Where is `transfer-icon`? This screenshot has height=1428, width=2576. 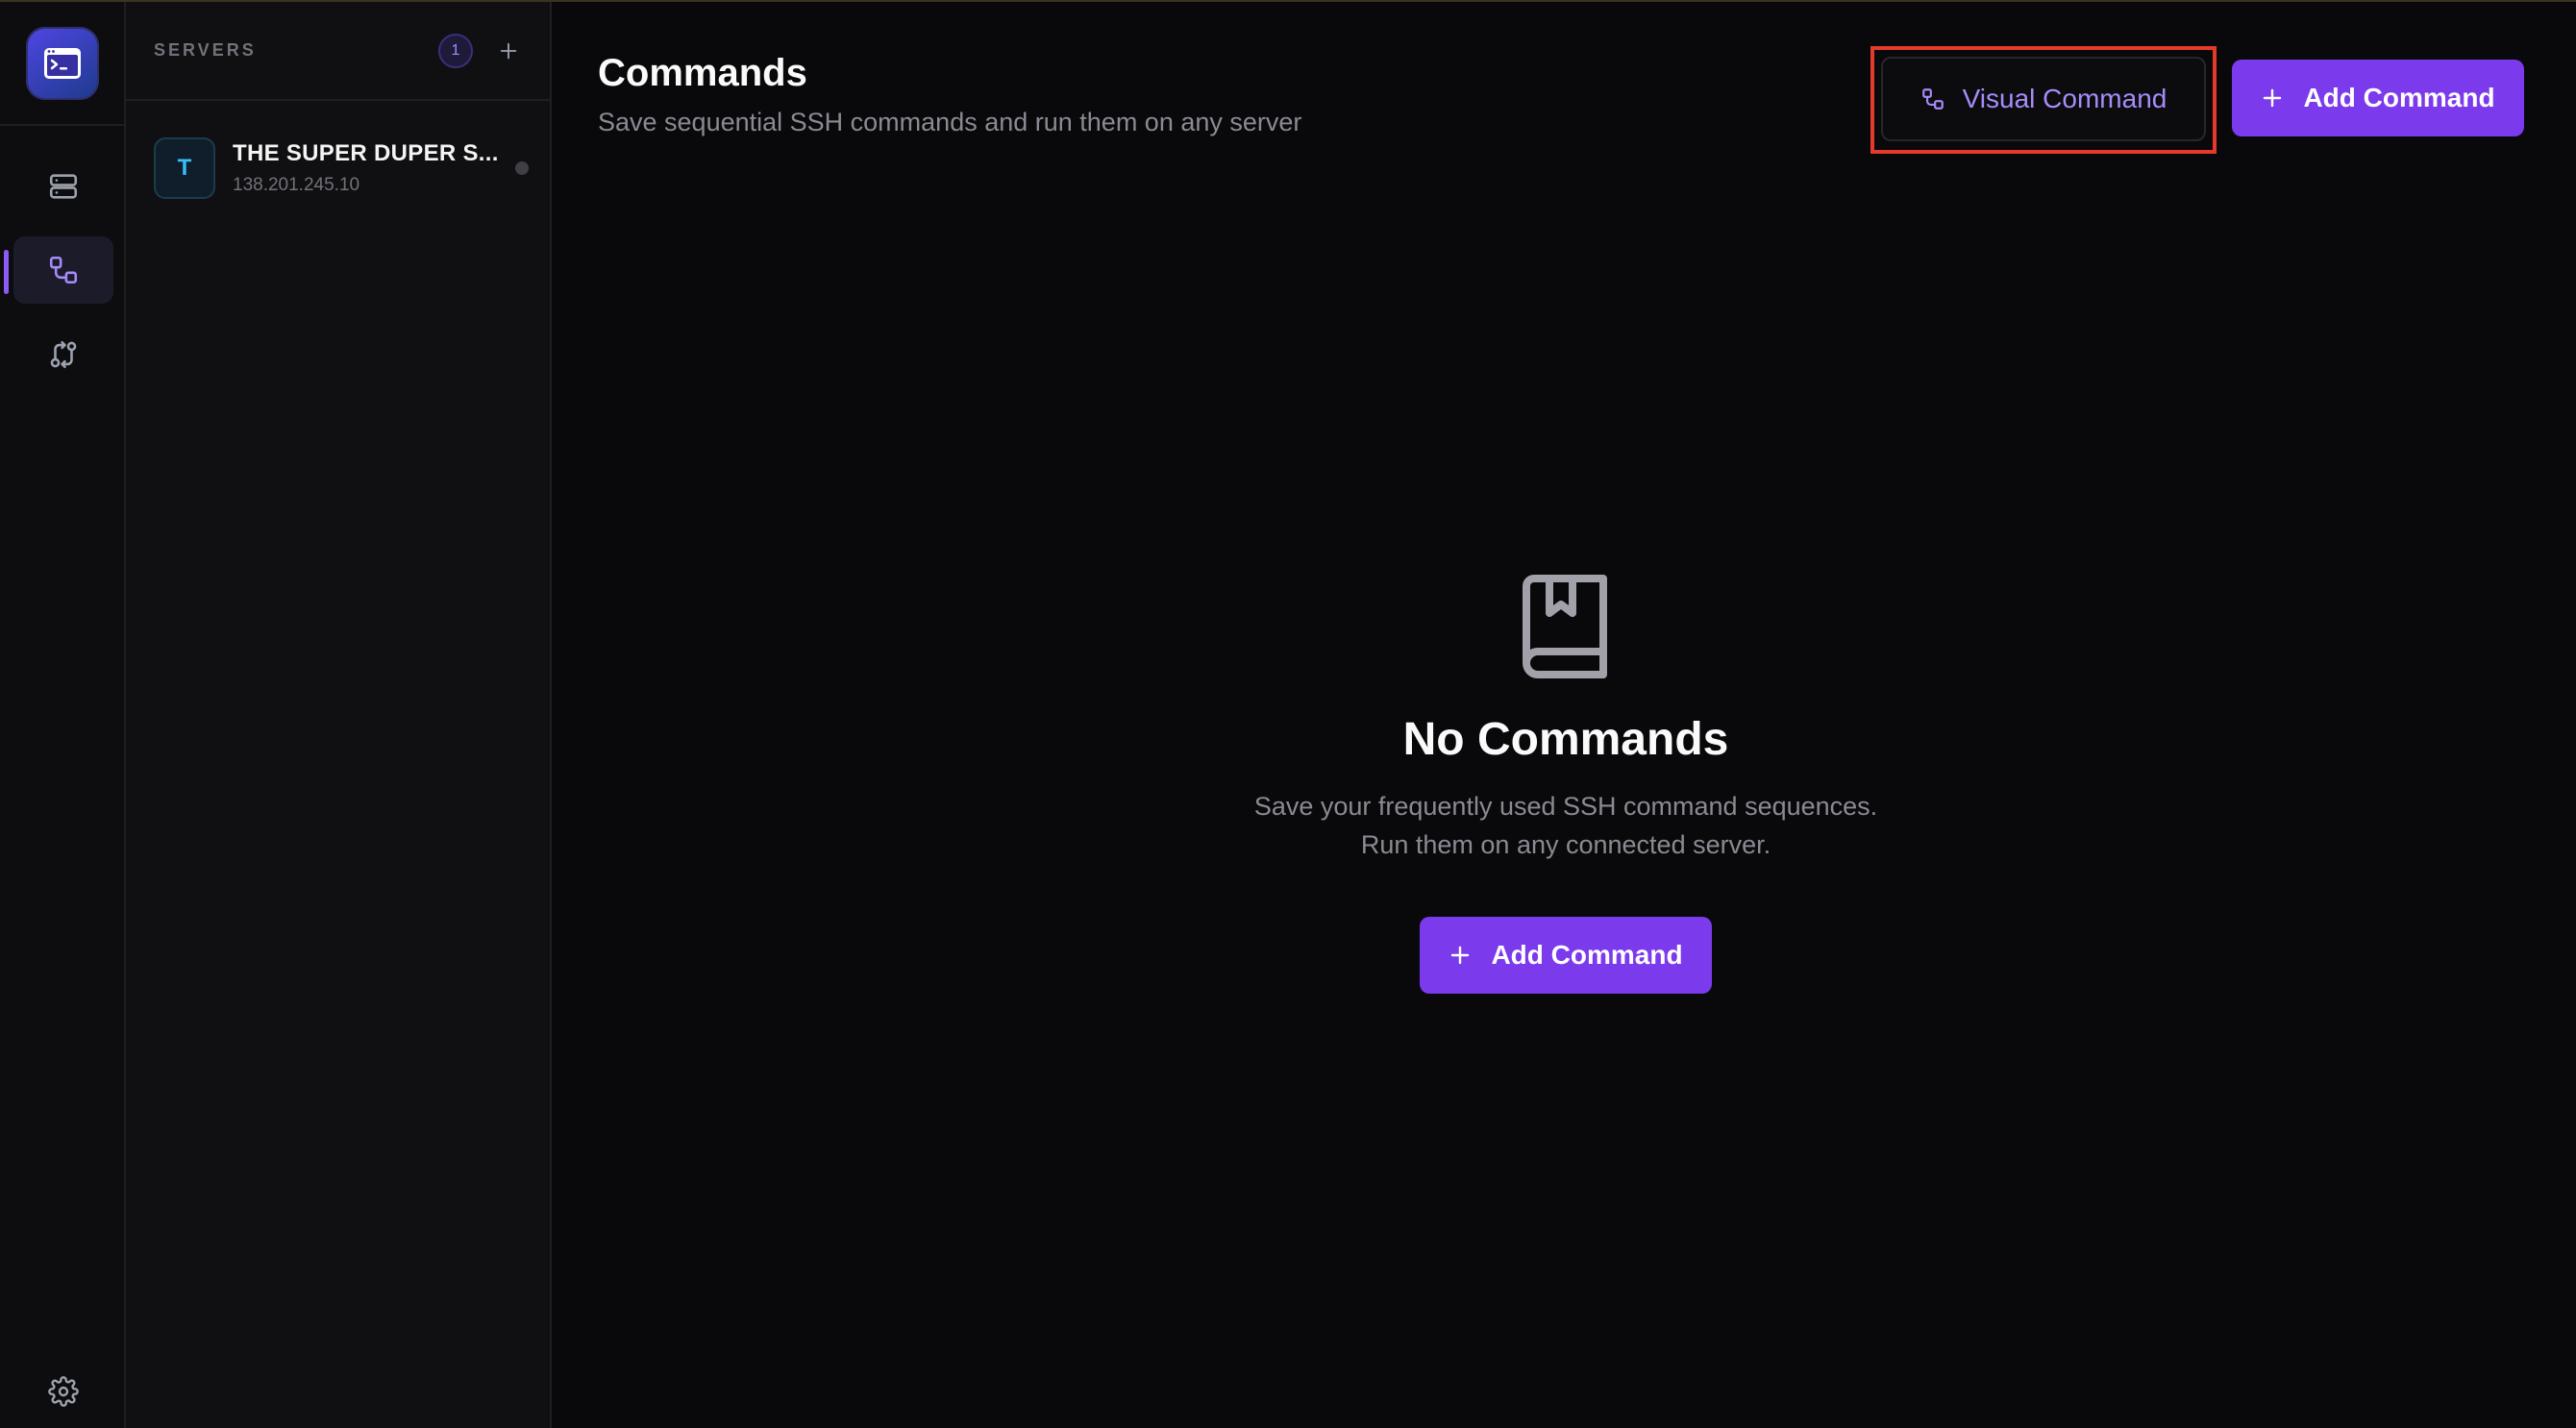
transfer-icon is located at coordinates (64, 354).